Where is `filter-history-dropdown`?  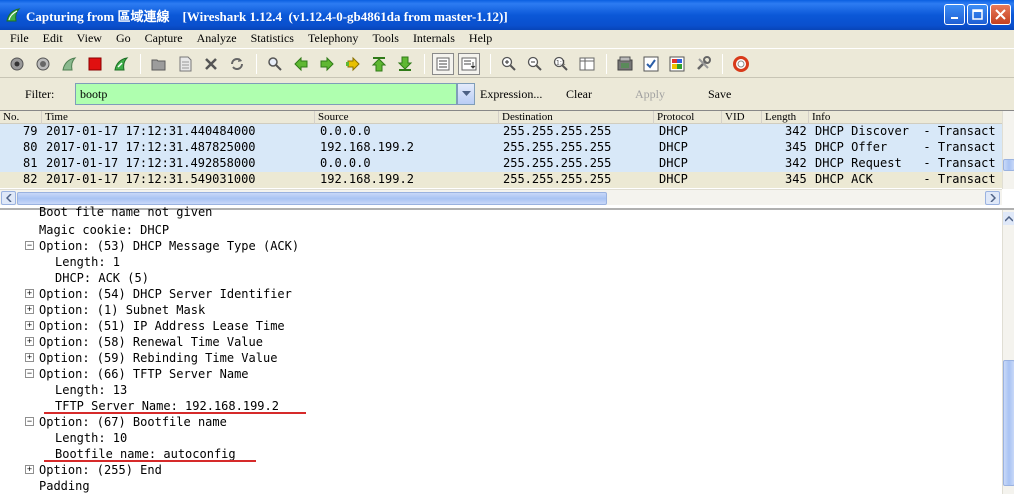 filter-history-dropdown is located at coordinates (466, 94).